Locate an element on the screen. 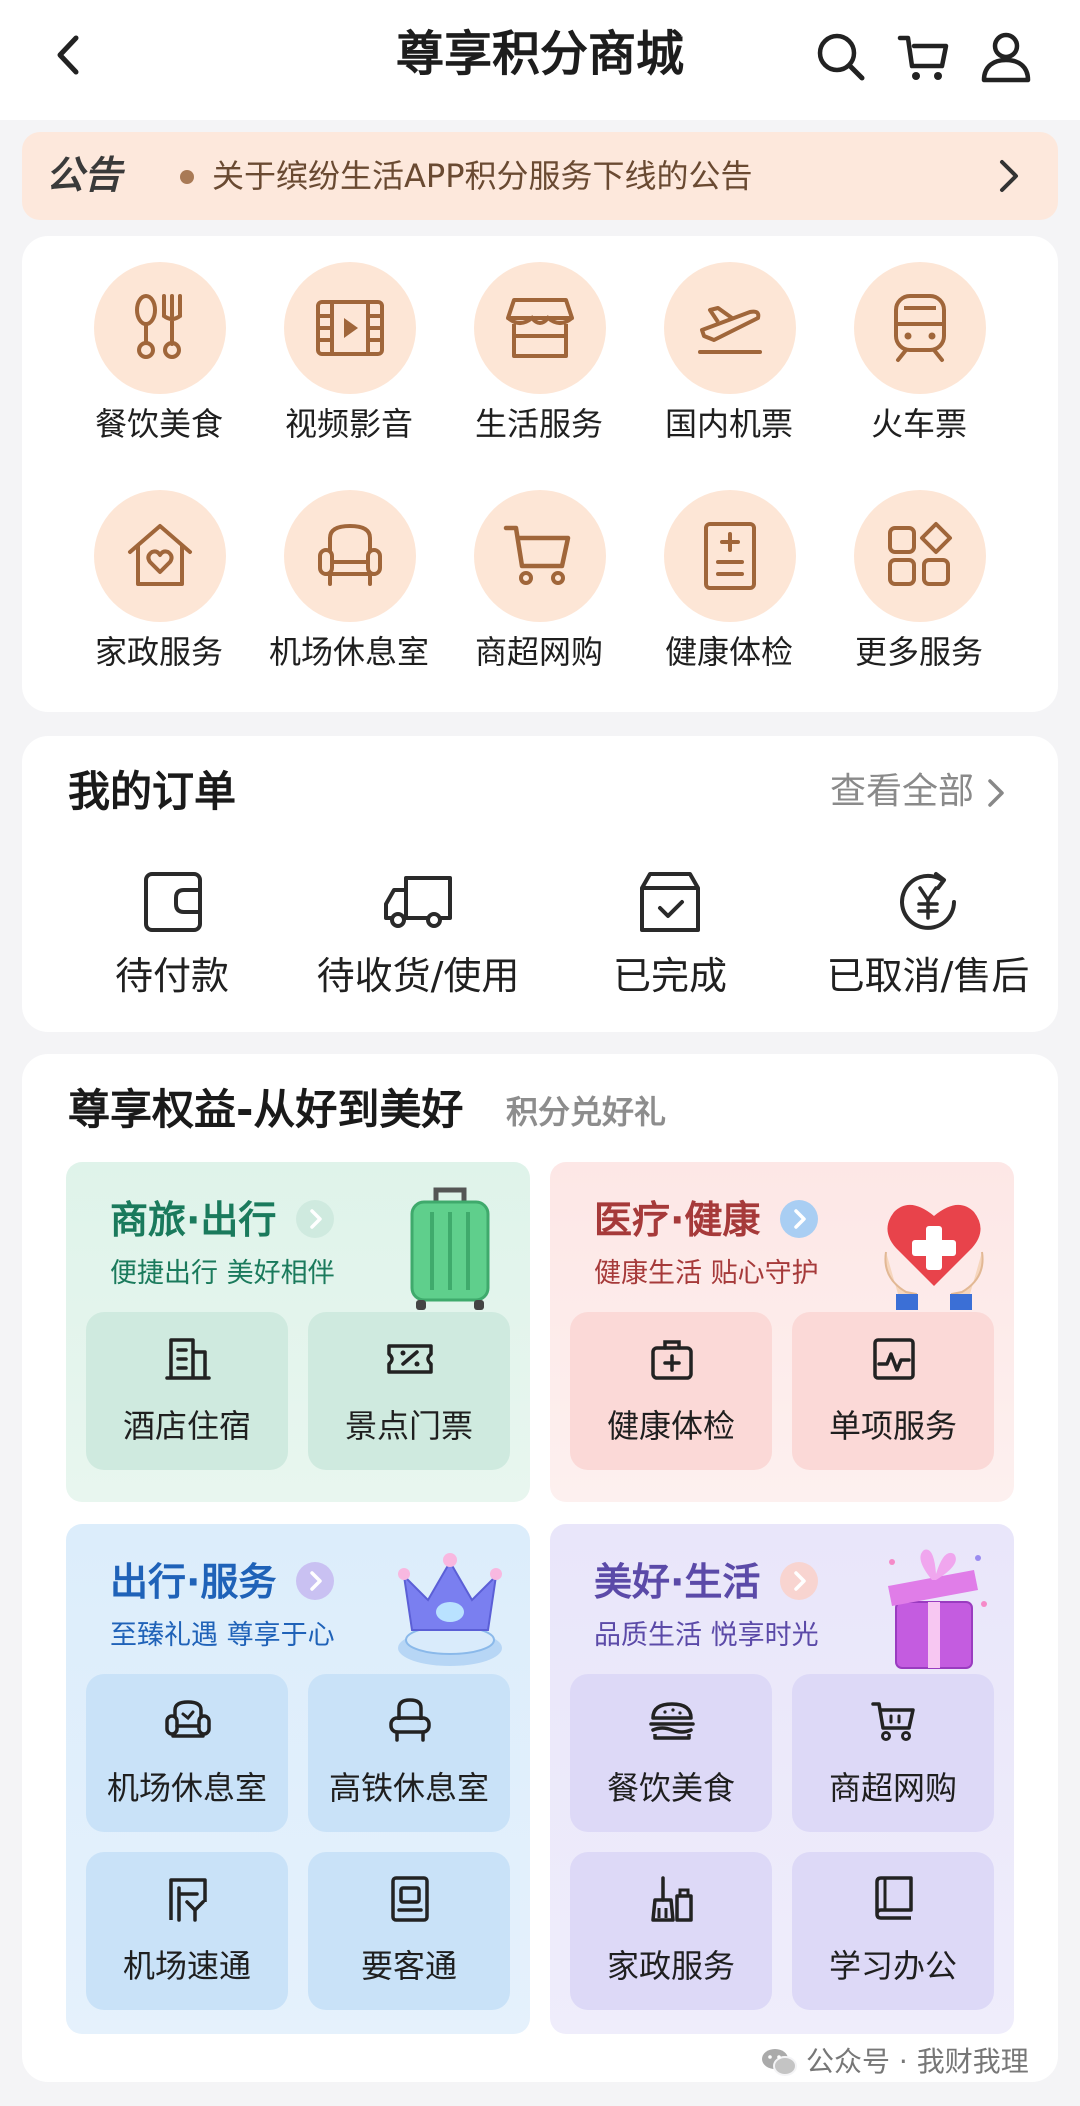  service-item-dining: 餐饮美食 is located at coordinates (159, 339).